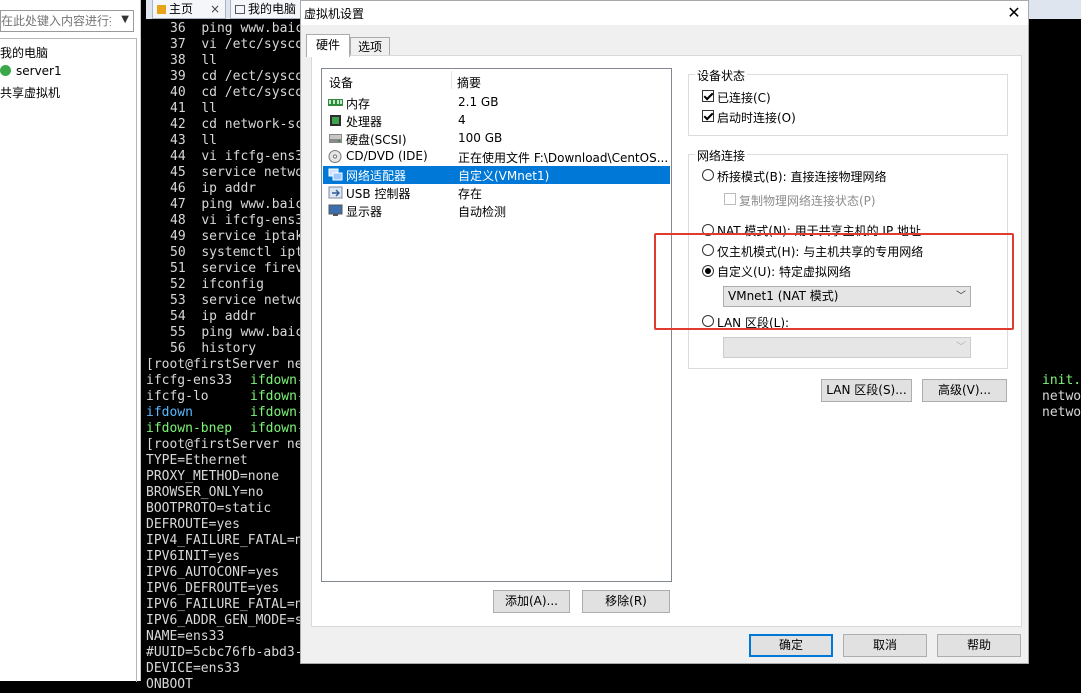  Describe the element at coordinates (225, 412) in the screenshot. I see `terminal-line: ifdown ifdown-` at that location.